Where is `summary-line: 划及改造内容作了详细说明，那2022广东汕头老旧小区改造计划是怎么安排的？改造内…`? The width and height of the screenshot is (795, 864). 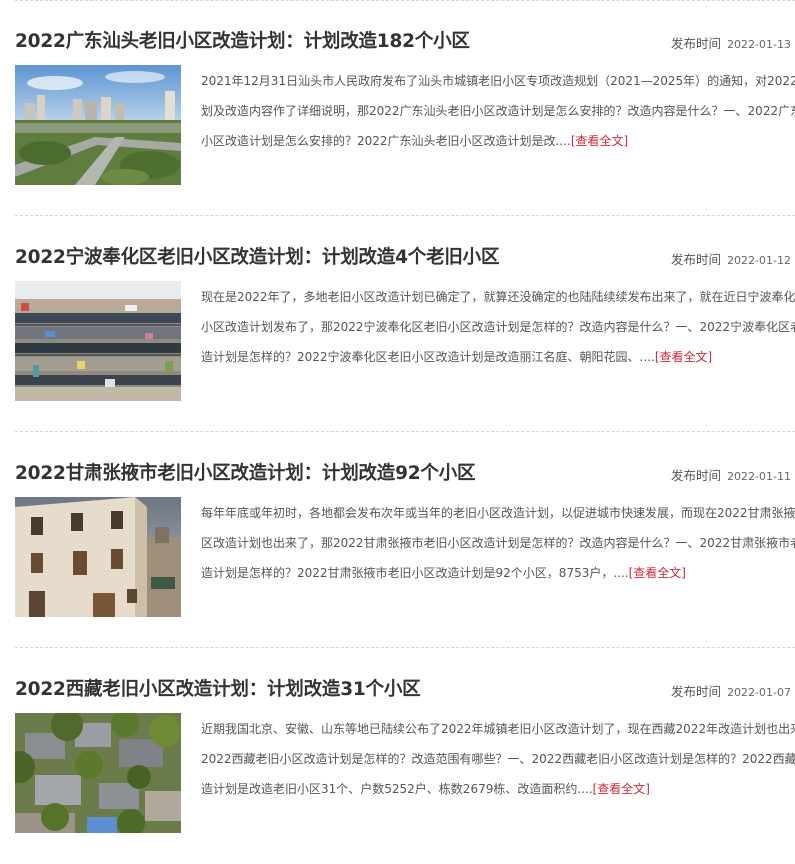 summary-line: 划及改造内容作了详细说明，那2022广东汕头老旧小区改造计划是怎么安排的？改造内… is located at coordinates (498, 111).